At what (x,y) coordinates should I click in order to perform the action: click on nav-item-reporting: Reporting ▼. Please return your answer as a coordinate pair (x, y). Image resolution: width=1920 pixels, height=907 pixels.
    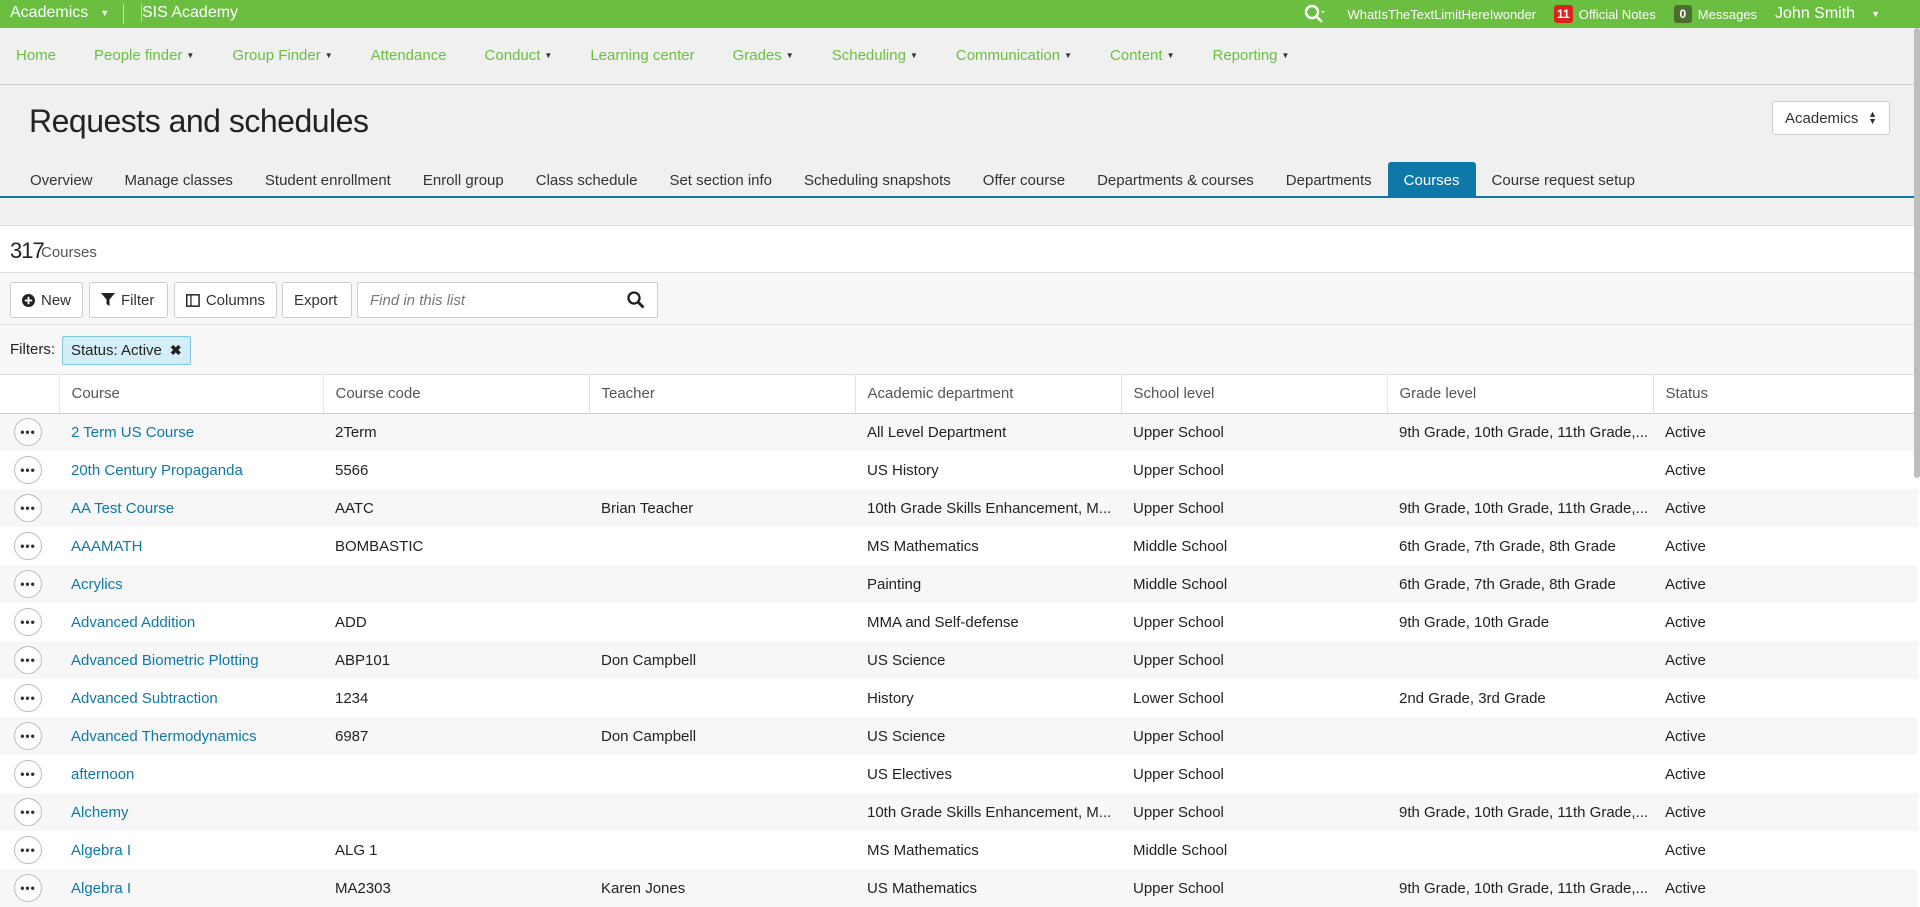
    Looking at the image, I should click on (1250, 55).